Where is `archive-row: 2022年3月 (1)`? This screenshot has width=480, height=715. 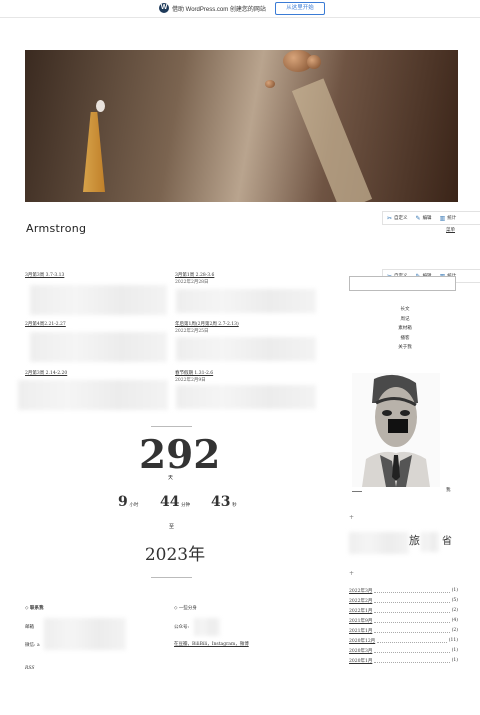
archive-row: 2022年3月 (1) is located at coordinates (403, 591).